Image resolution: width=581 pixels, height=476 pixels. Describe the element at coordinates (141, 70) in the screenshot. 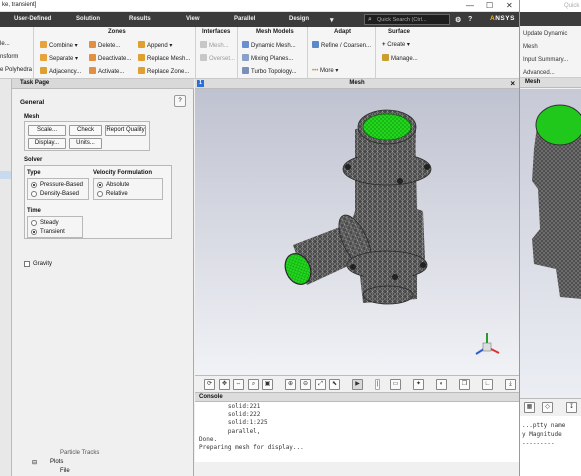

I see `replace-zone-icon` at that location.